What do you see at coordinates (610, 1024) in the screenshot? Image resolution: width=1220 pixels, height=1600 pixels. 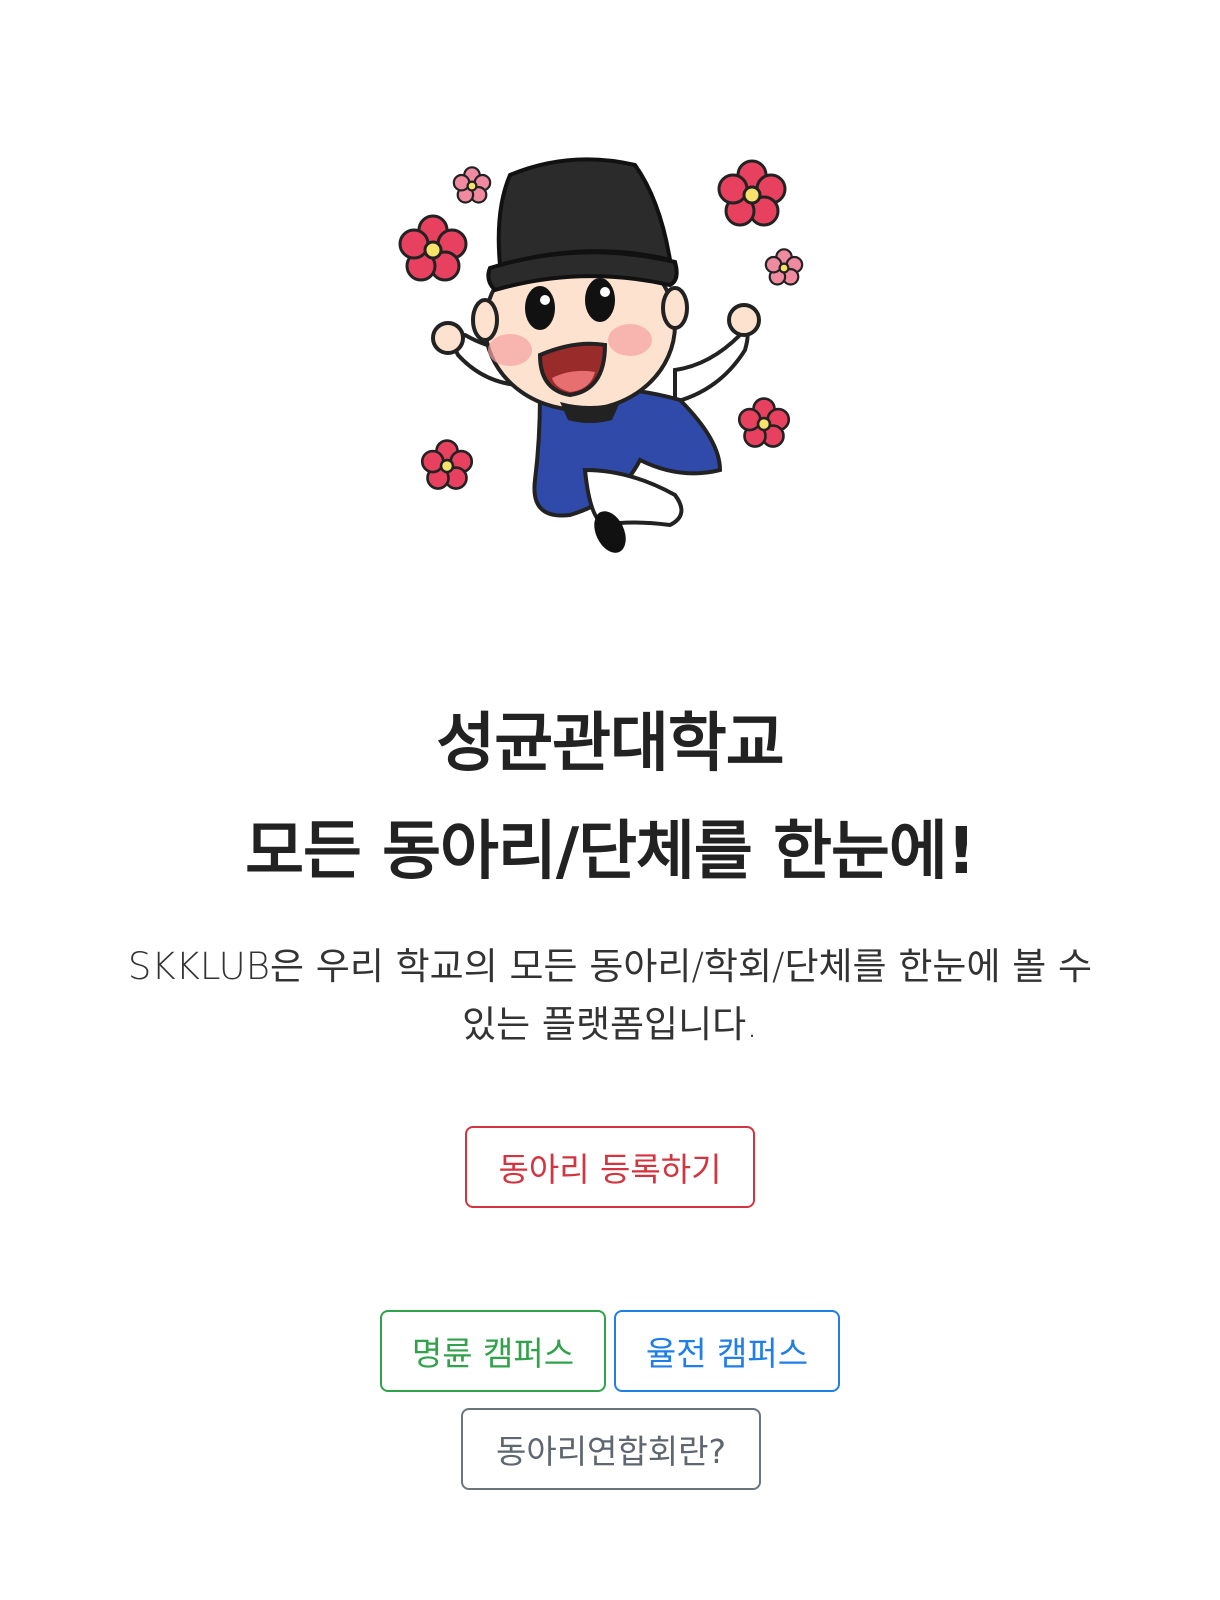 I see `description-line-2: 있는 플랫폼입니다.` at bounding box center [610, 1024].